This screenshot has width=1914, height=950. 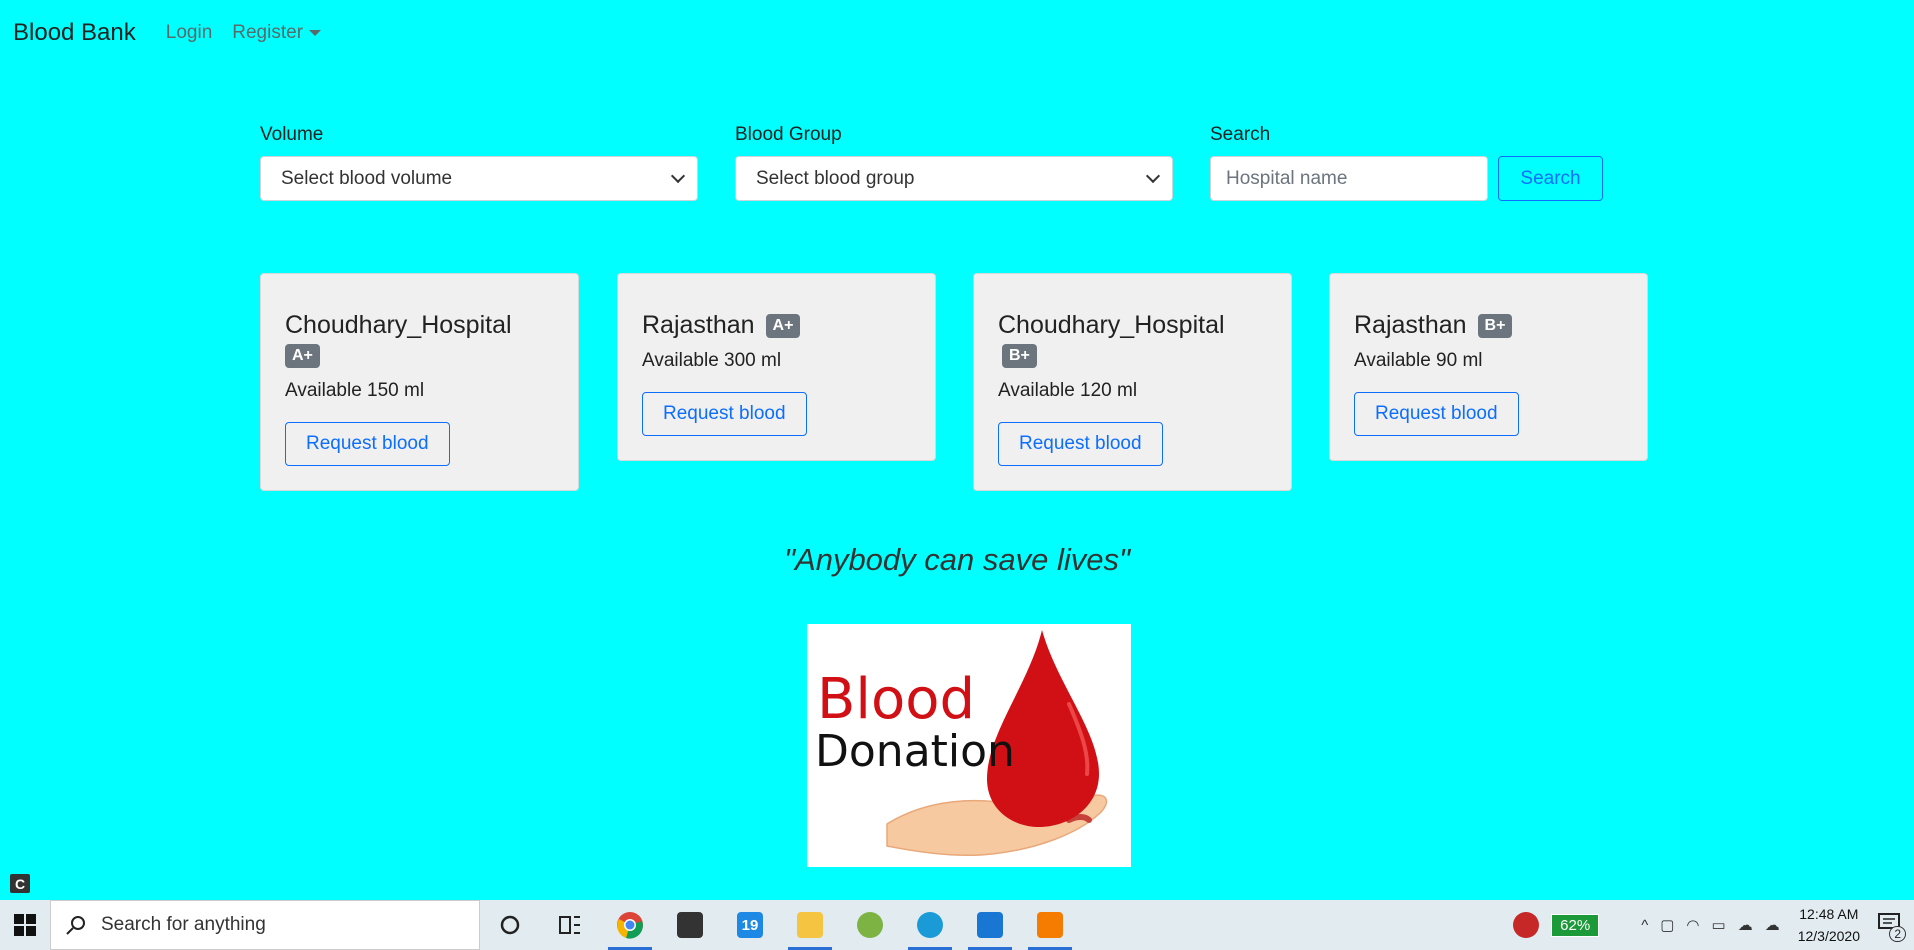 I want to click on calendar-app-icon: 19, so click(x=750, y=925).